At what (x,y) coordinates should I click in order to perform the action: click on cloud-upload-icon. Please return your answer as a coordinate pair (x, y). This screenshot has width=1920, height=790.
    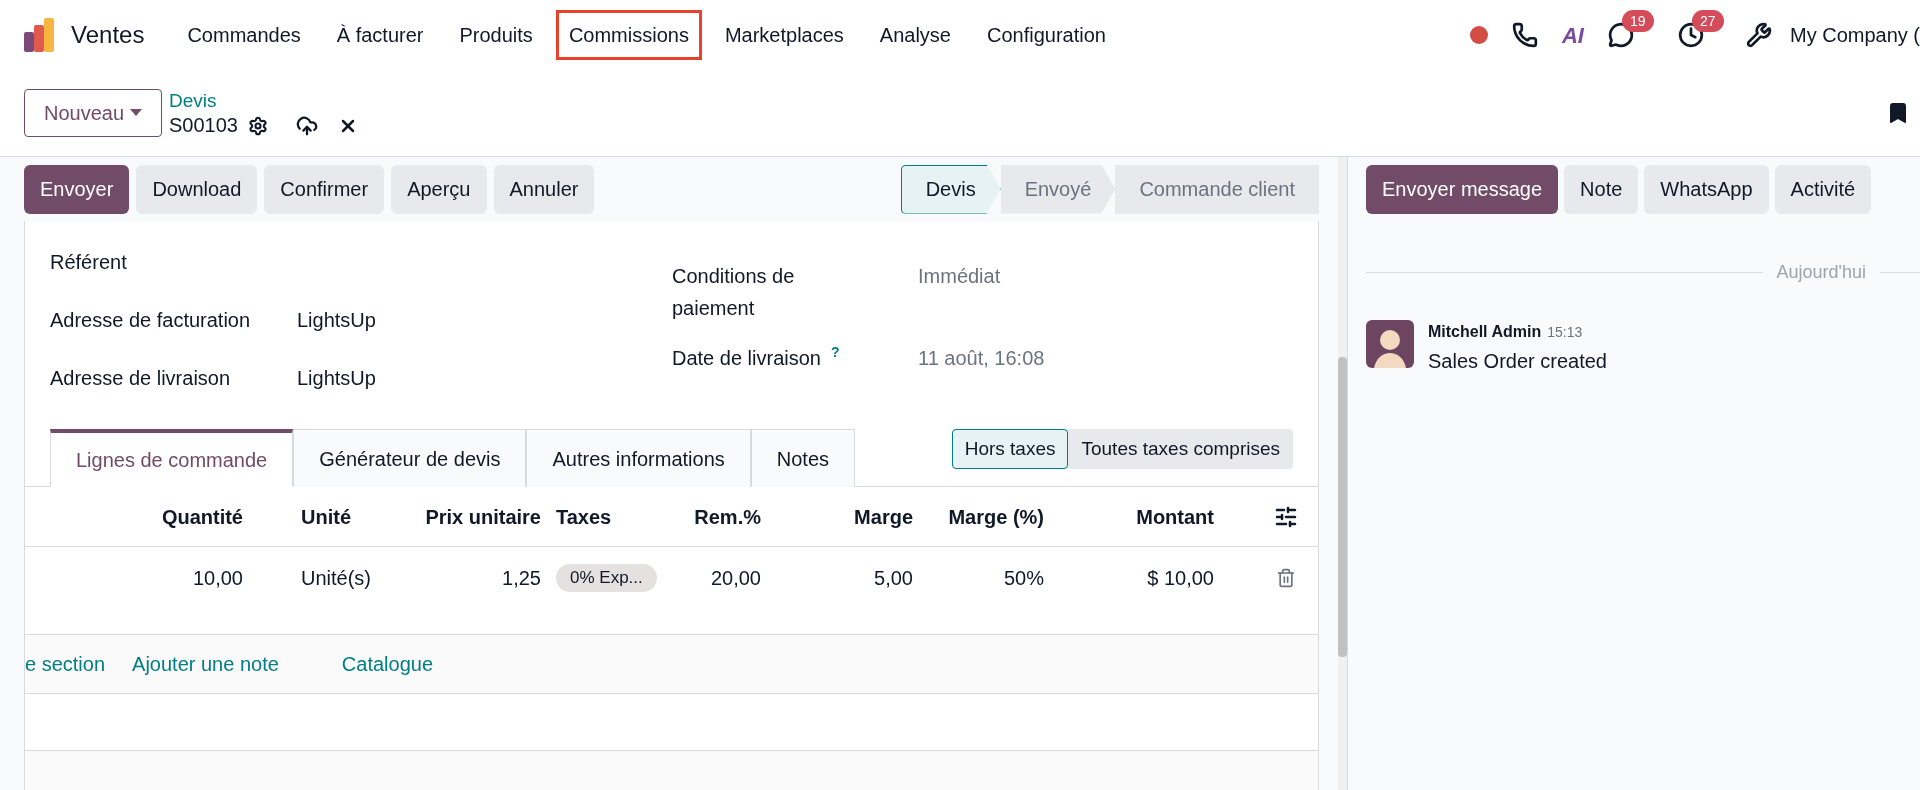
    Looking at the image, I should click on (306, 125).